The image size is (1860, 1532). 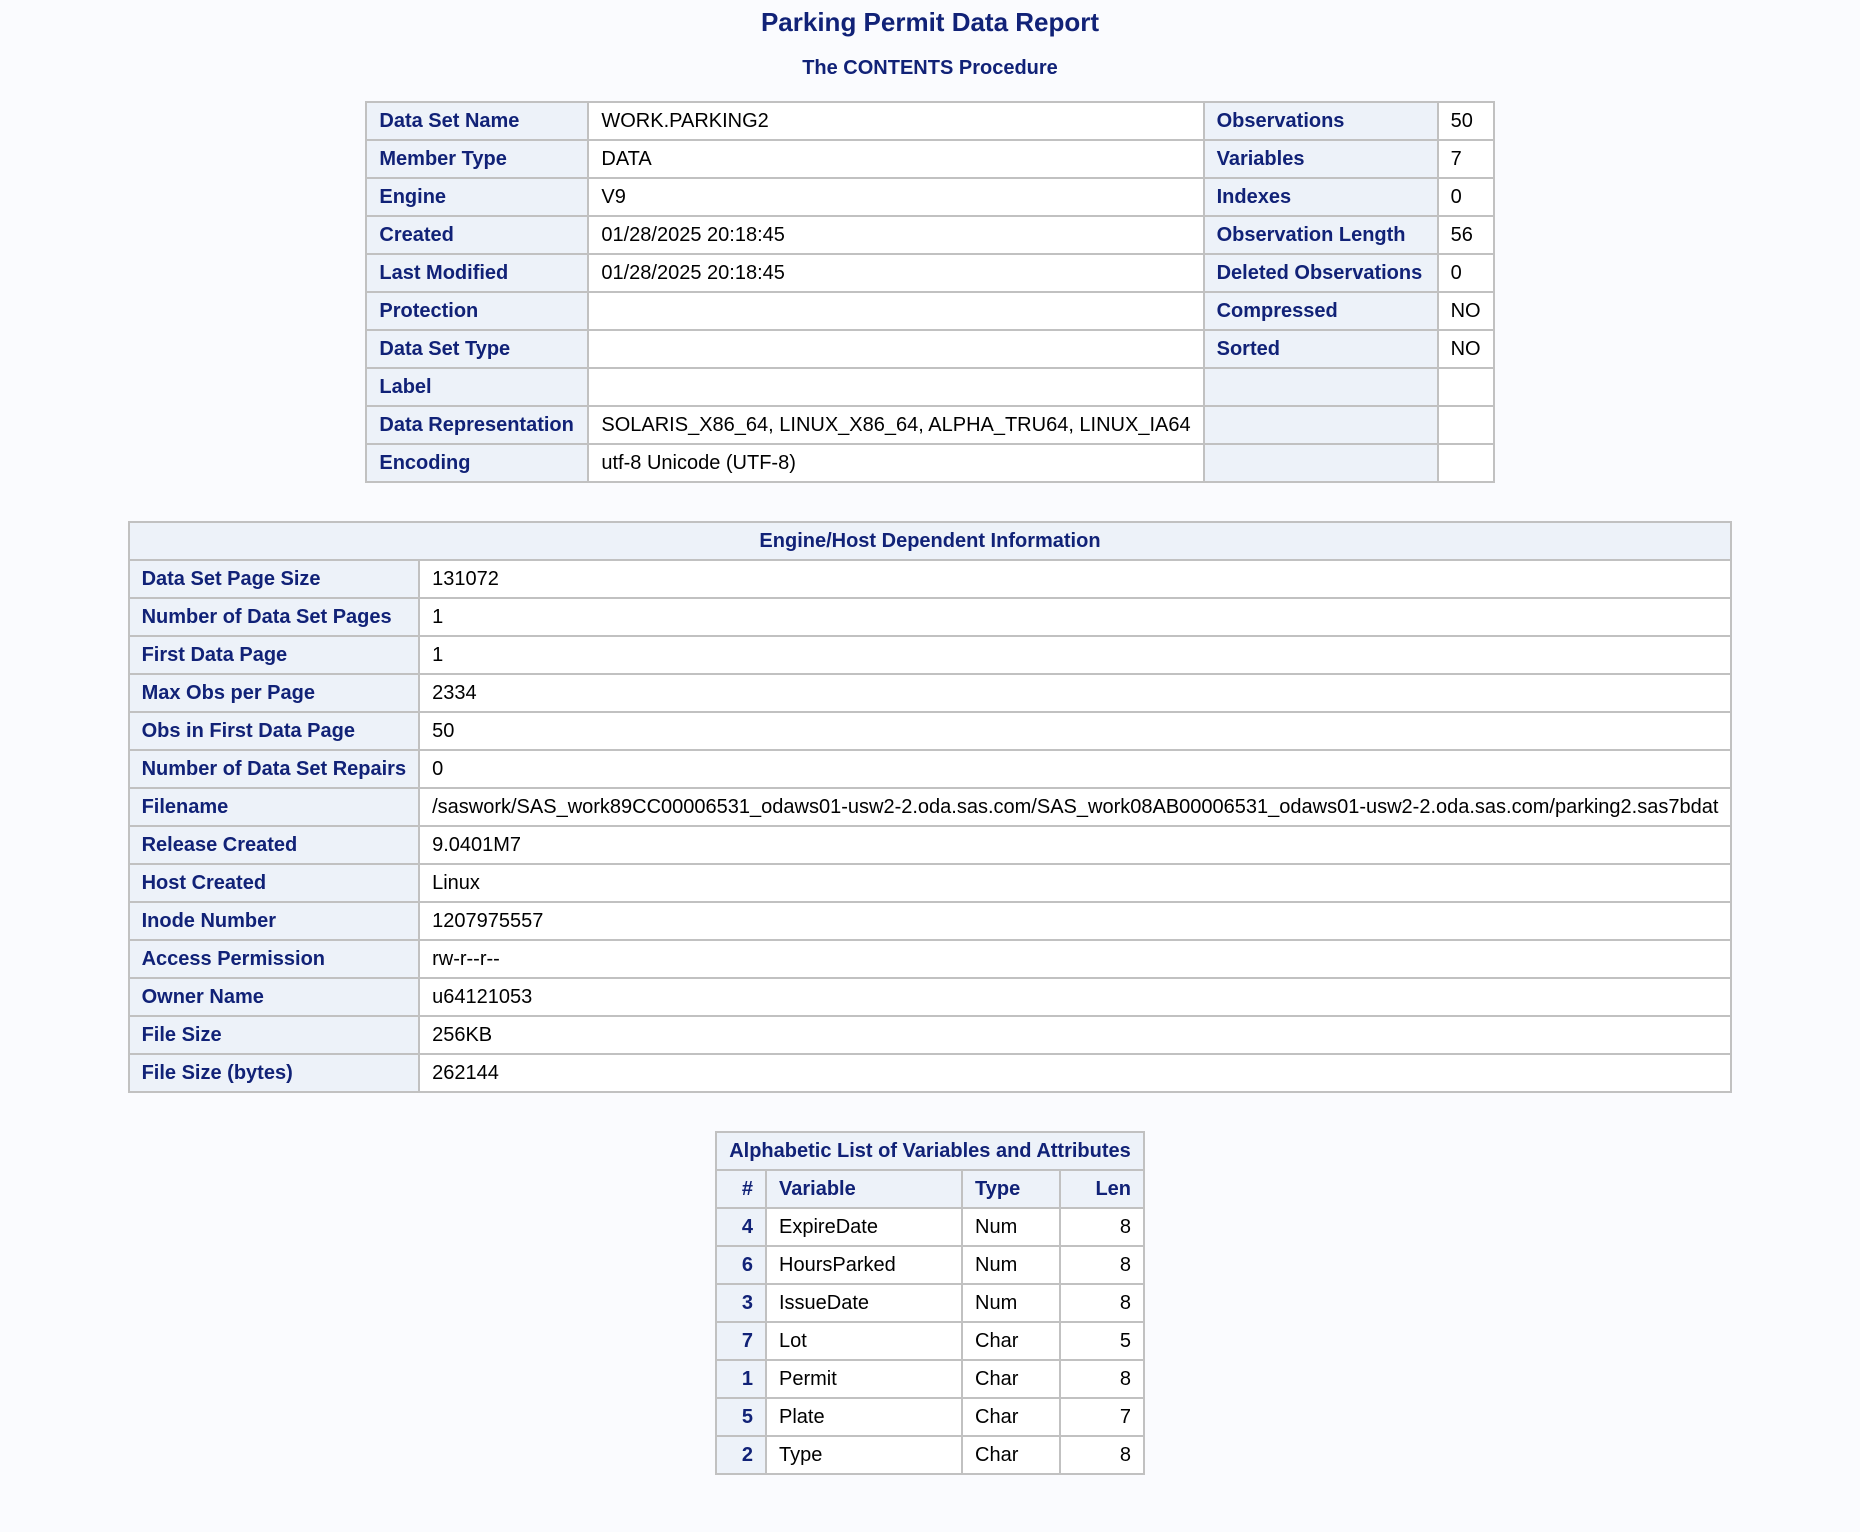 What do you see at coordinates (864, 1341) in the screenshot?
I see `variable-name: Lot` at bounding box center [864, 1341].